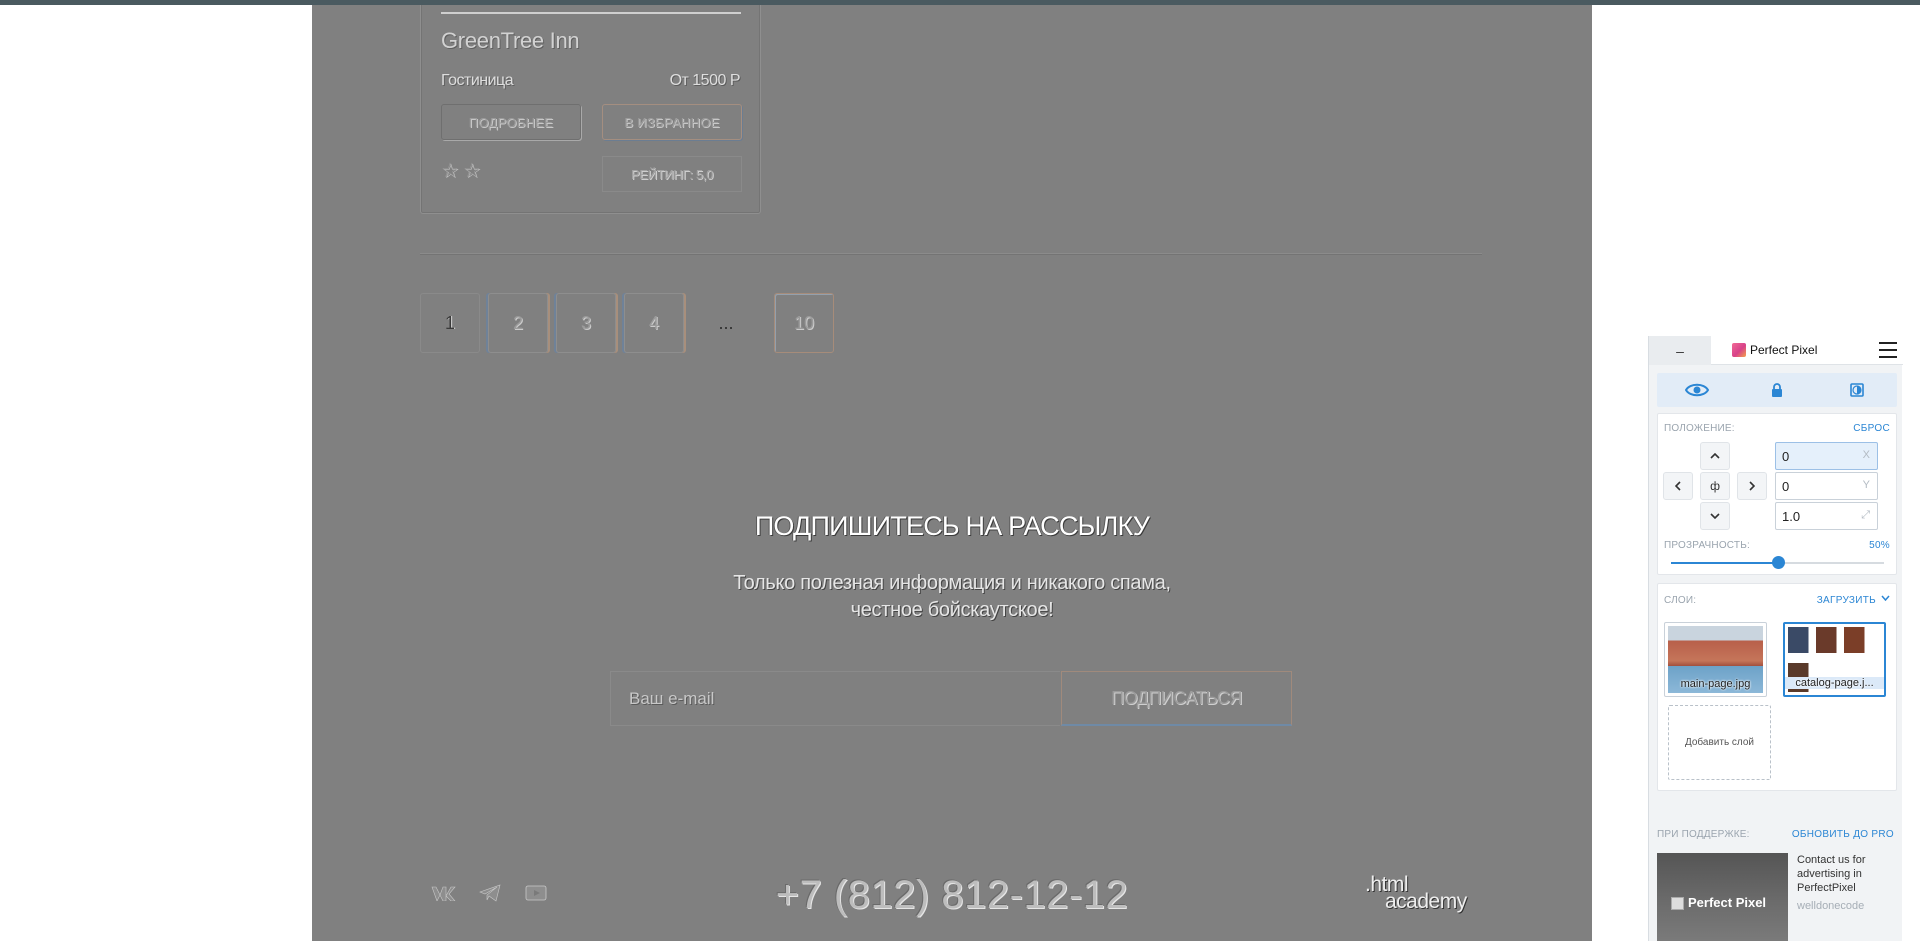 This screenshot has width=1920, height=941. Describe the element at coordinates (450, 323) in the screenshot. I see `page-1-button: 1` at that location.